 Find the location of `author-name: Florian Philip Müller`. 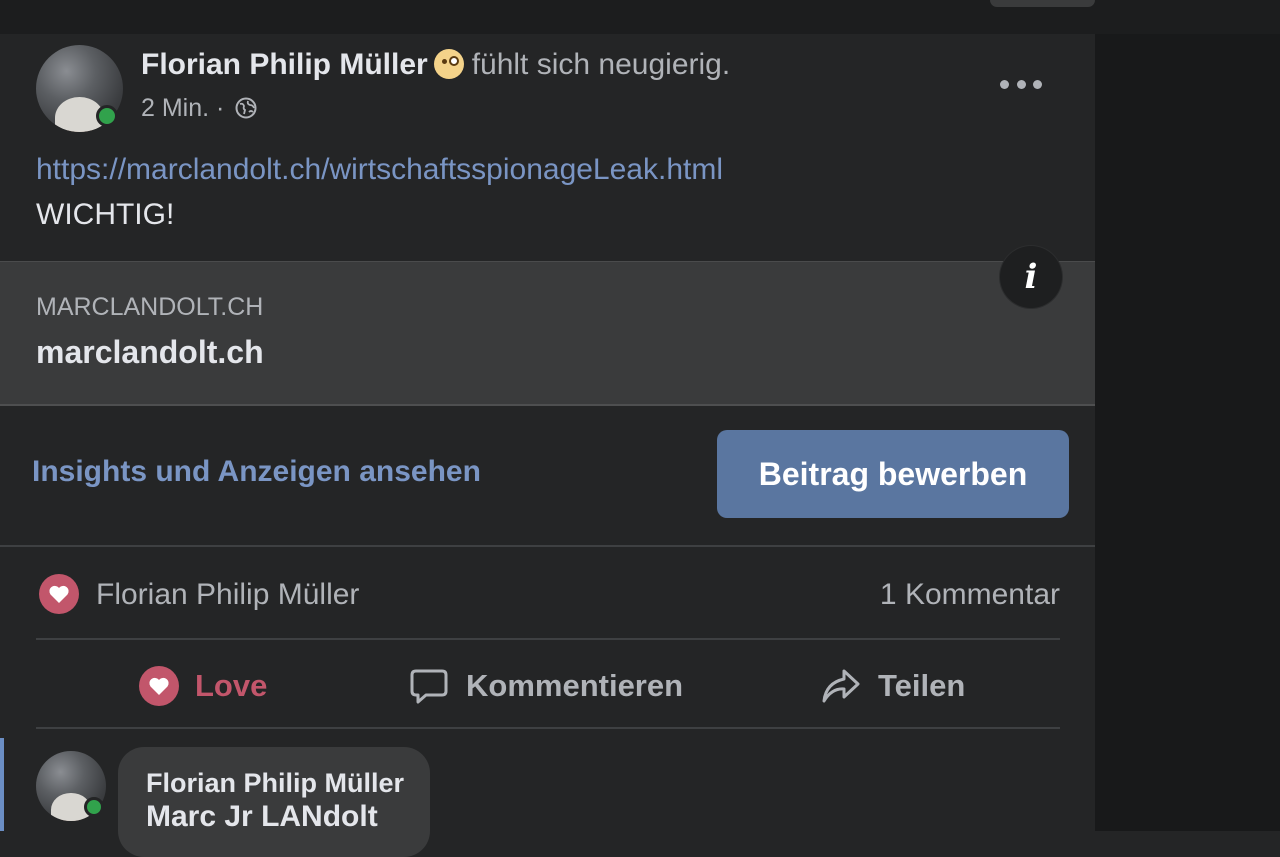

author-name: Florian Philip Müller is located at coordinates (284, 64).